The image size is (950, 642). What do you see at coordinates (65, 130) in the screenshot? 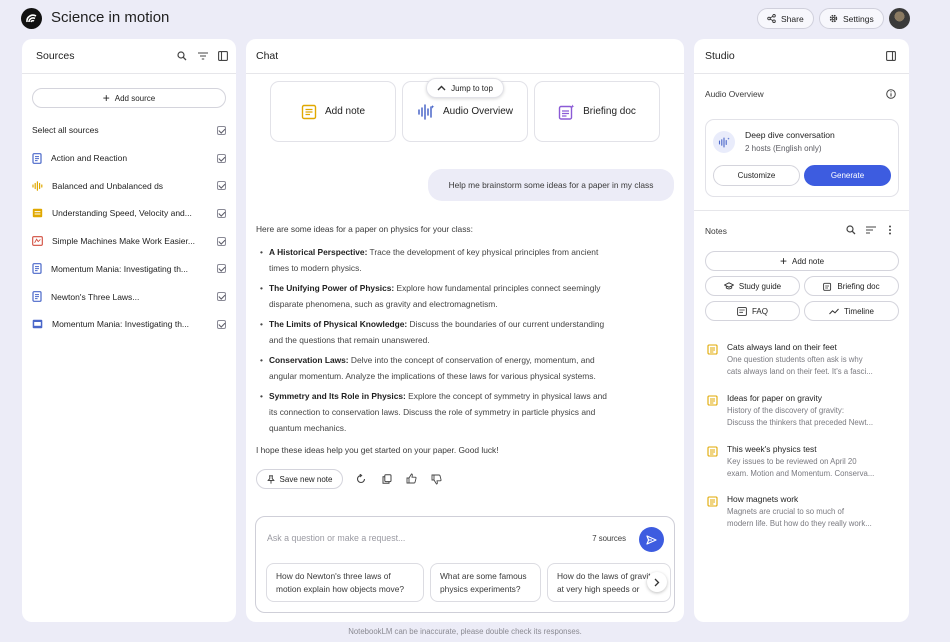
I see `select-all-label: Select all sources` at bounding box center [65, 130].